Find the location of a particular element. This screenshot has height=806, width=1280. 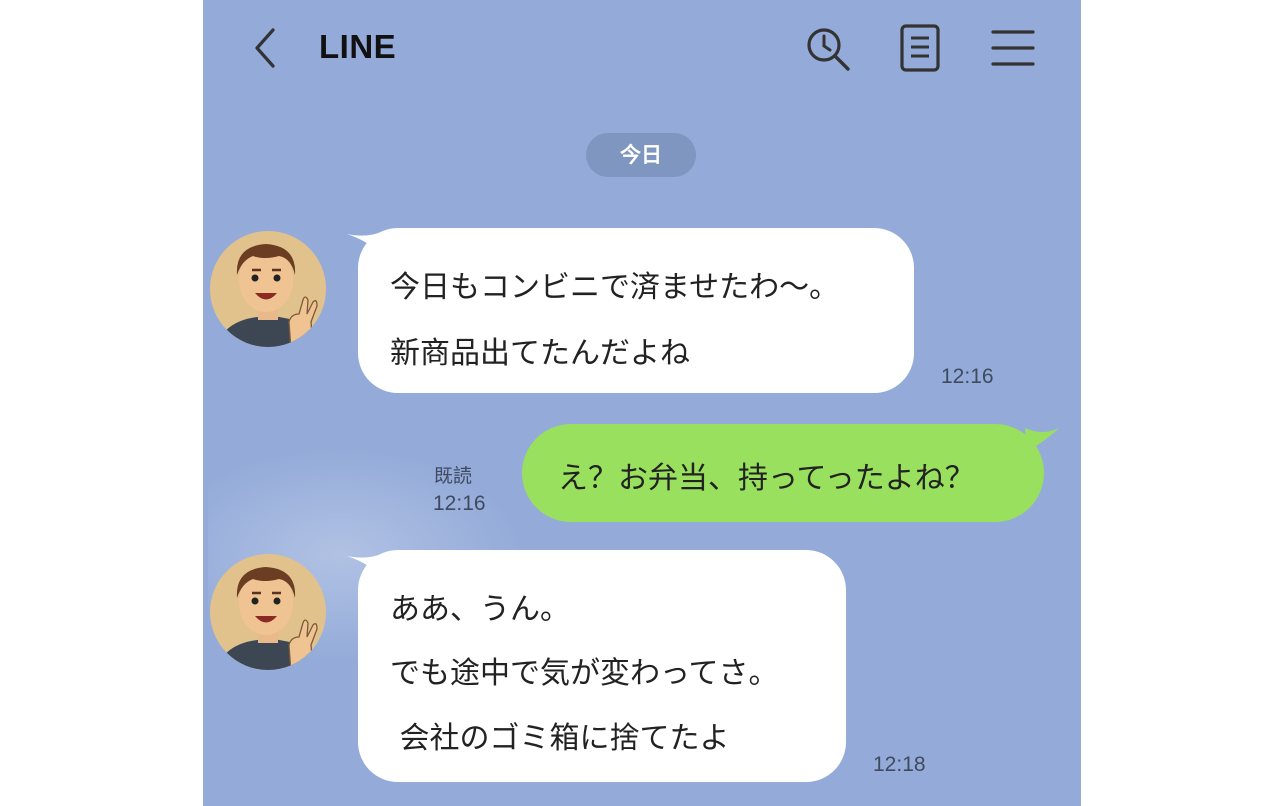

message-text-line: 新商品出てたんだよね is located at coordinates (540, 353).